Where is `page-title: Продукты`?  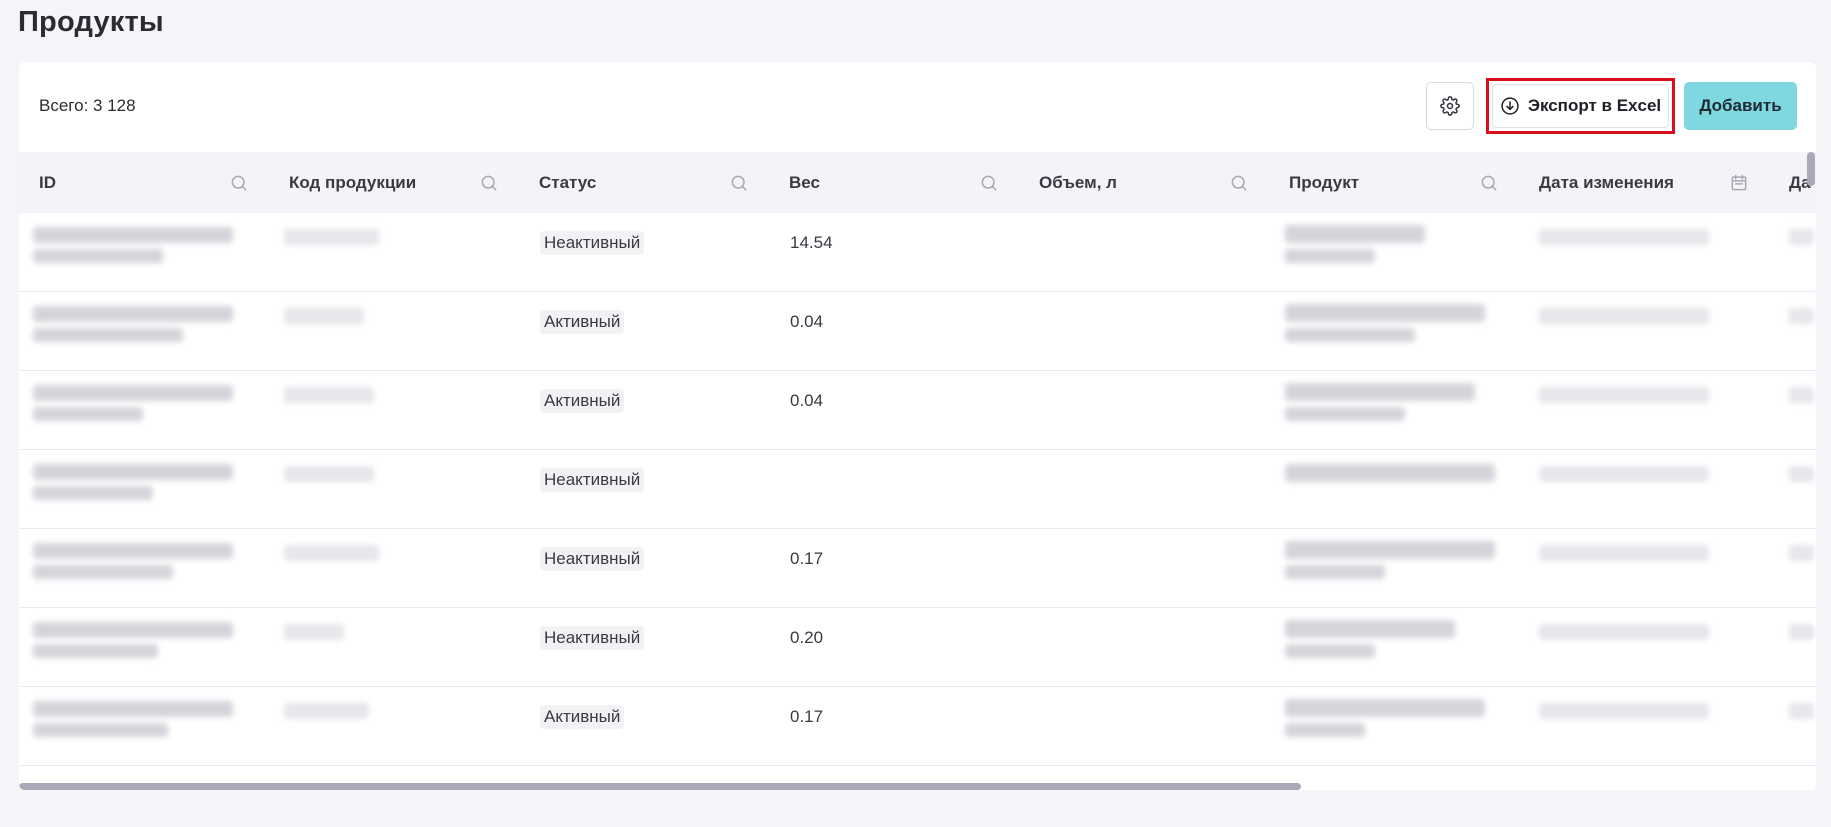
page-title: Продукты is located at coordinates (91, 22).